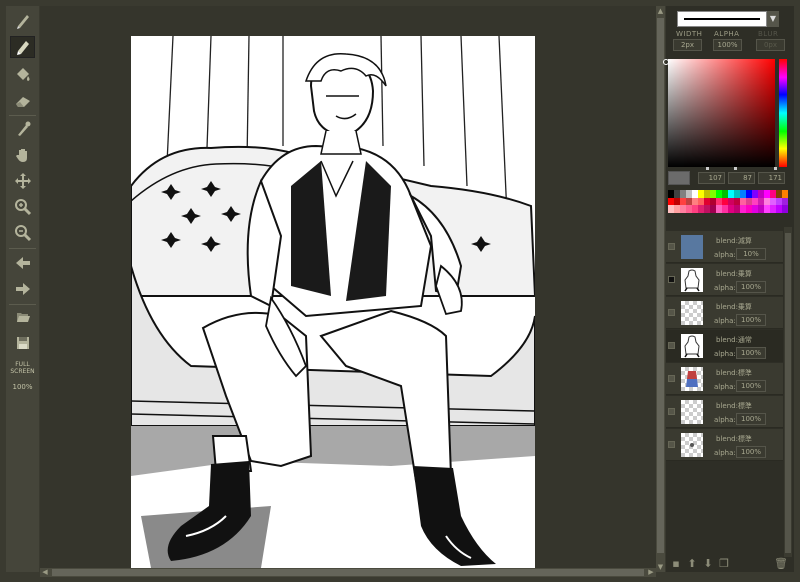 Image resolution: width=800 pixels, height=582 pixels. I want to click on hue-slider, so click(783, 113).